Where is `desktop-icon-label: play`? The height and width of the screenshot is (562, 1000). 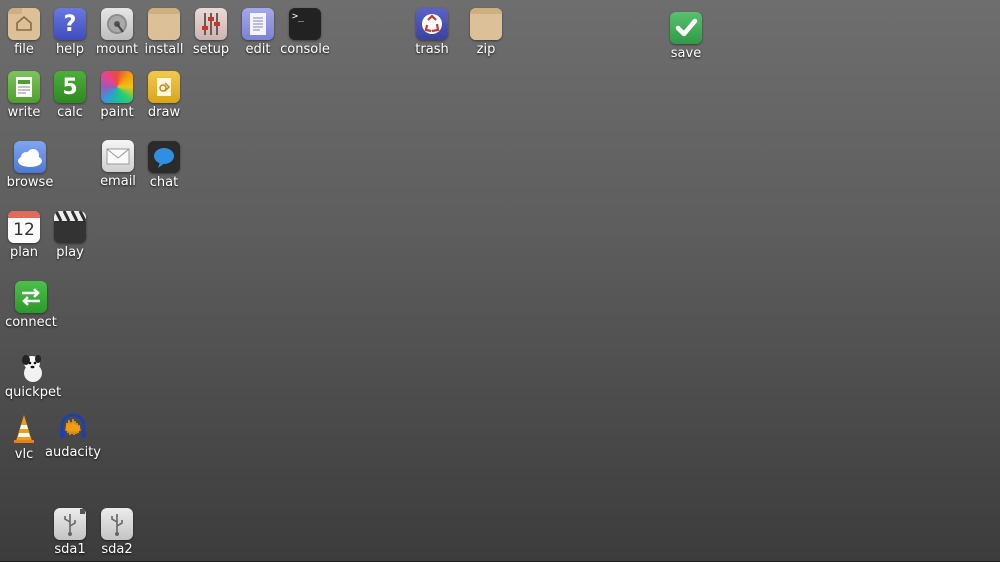
desktop-icon-label: play is located at coordinates (70, 252).